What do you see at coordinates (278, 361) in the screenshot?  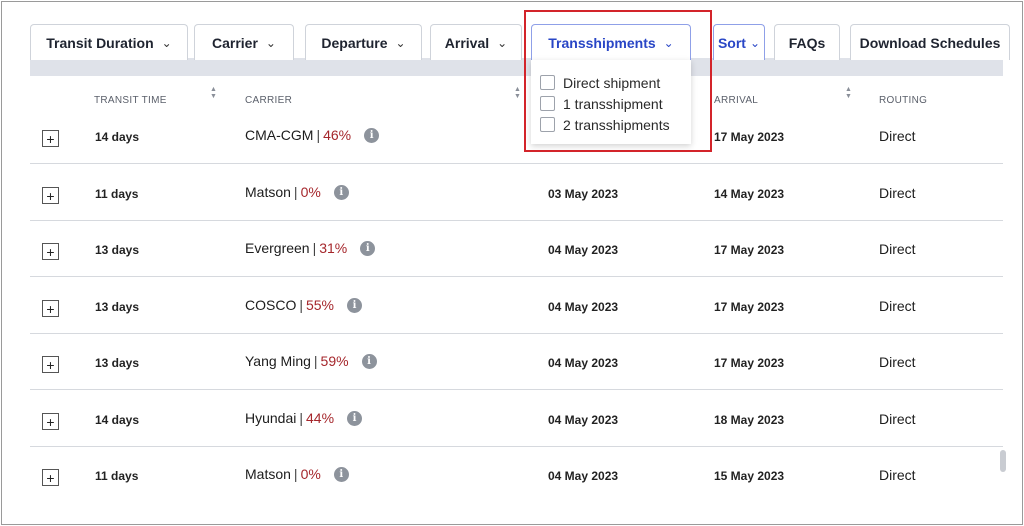 I see `carrier-name: Yang Ming` at bounding box center [278, 361].